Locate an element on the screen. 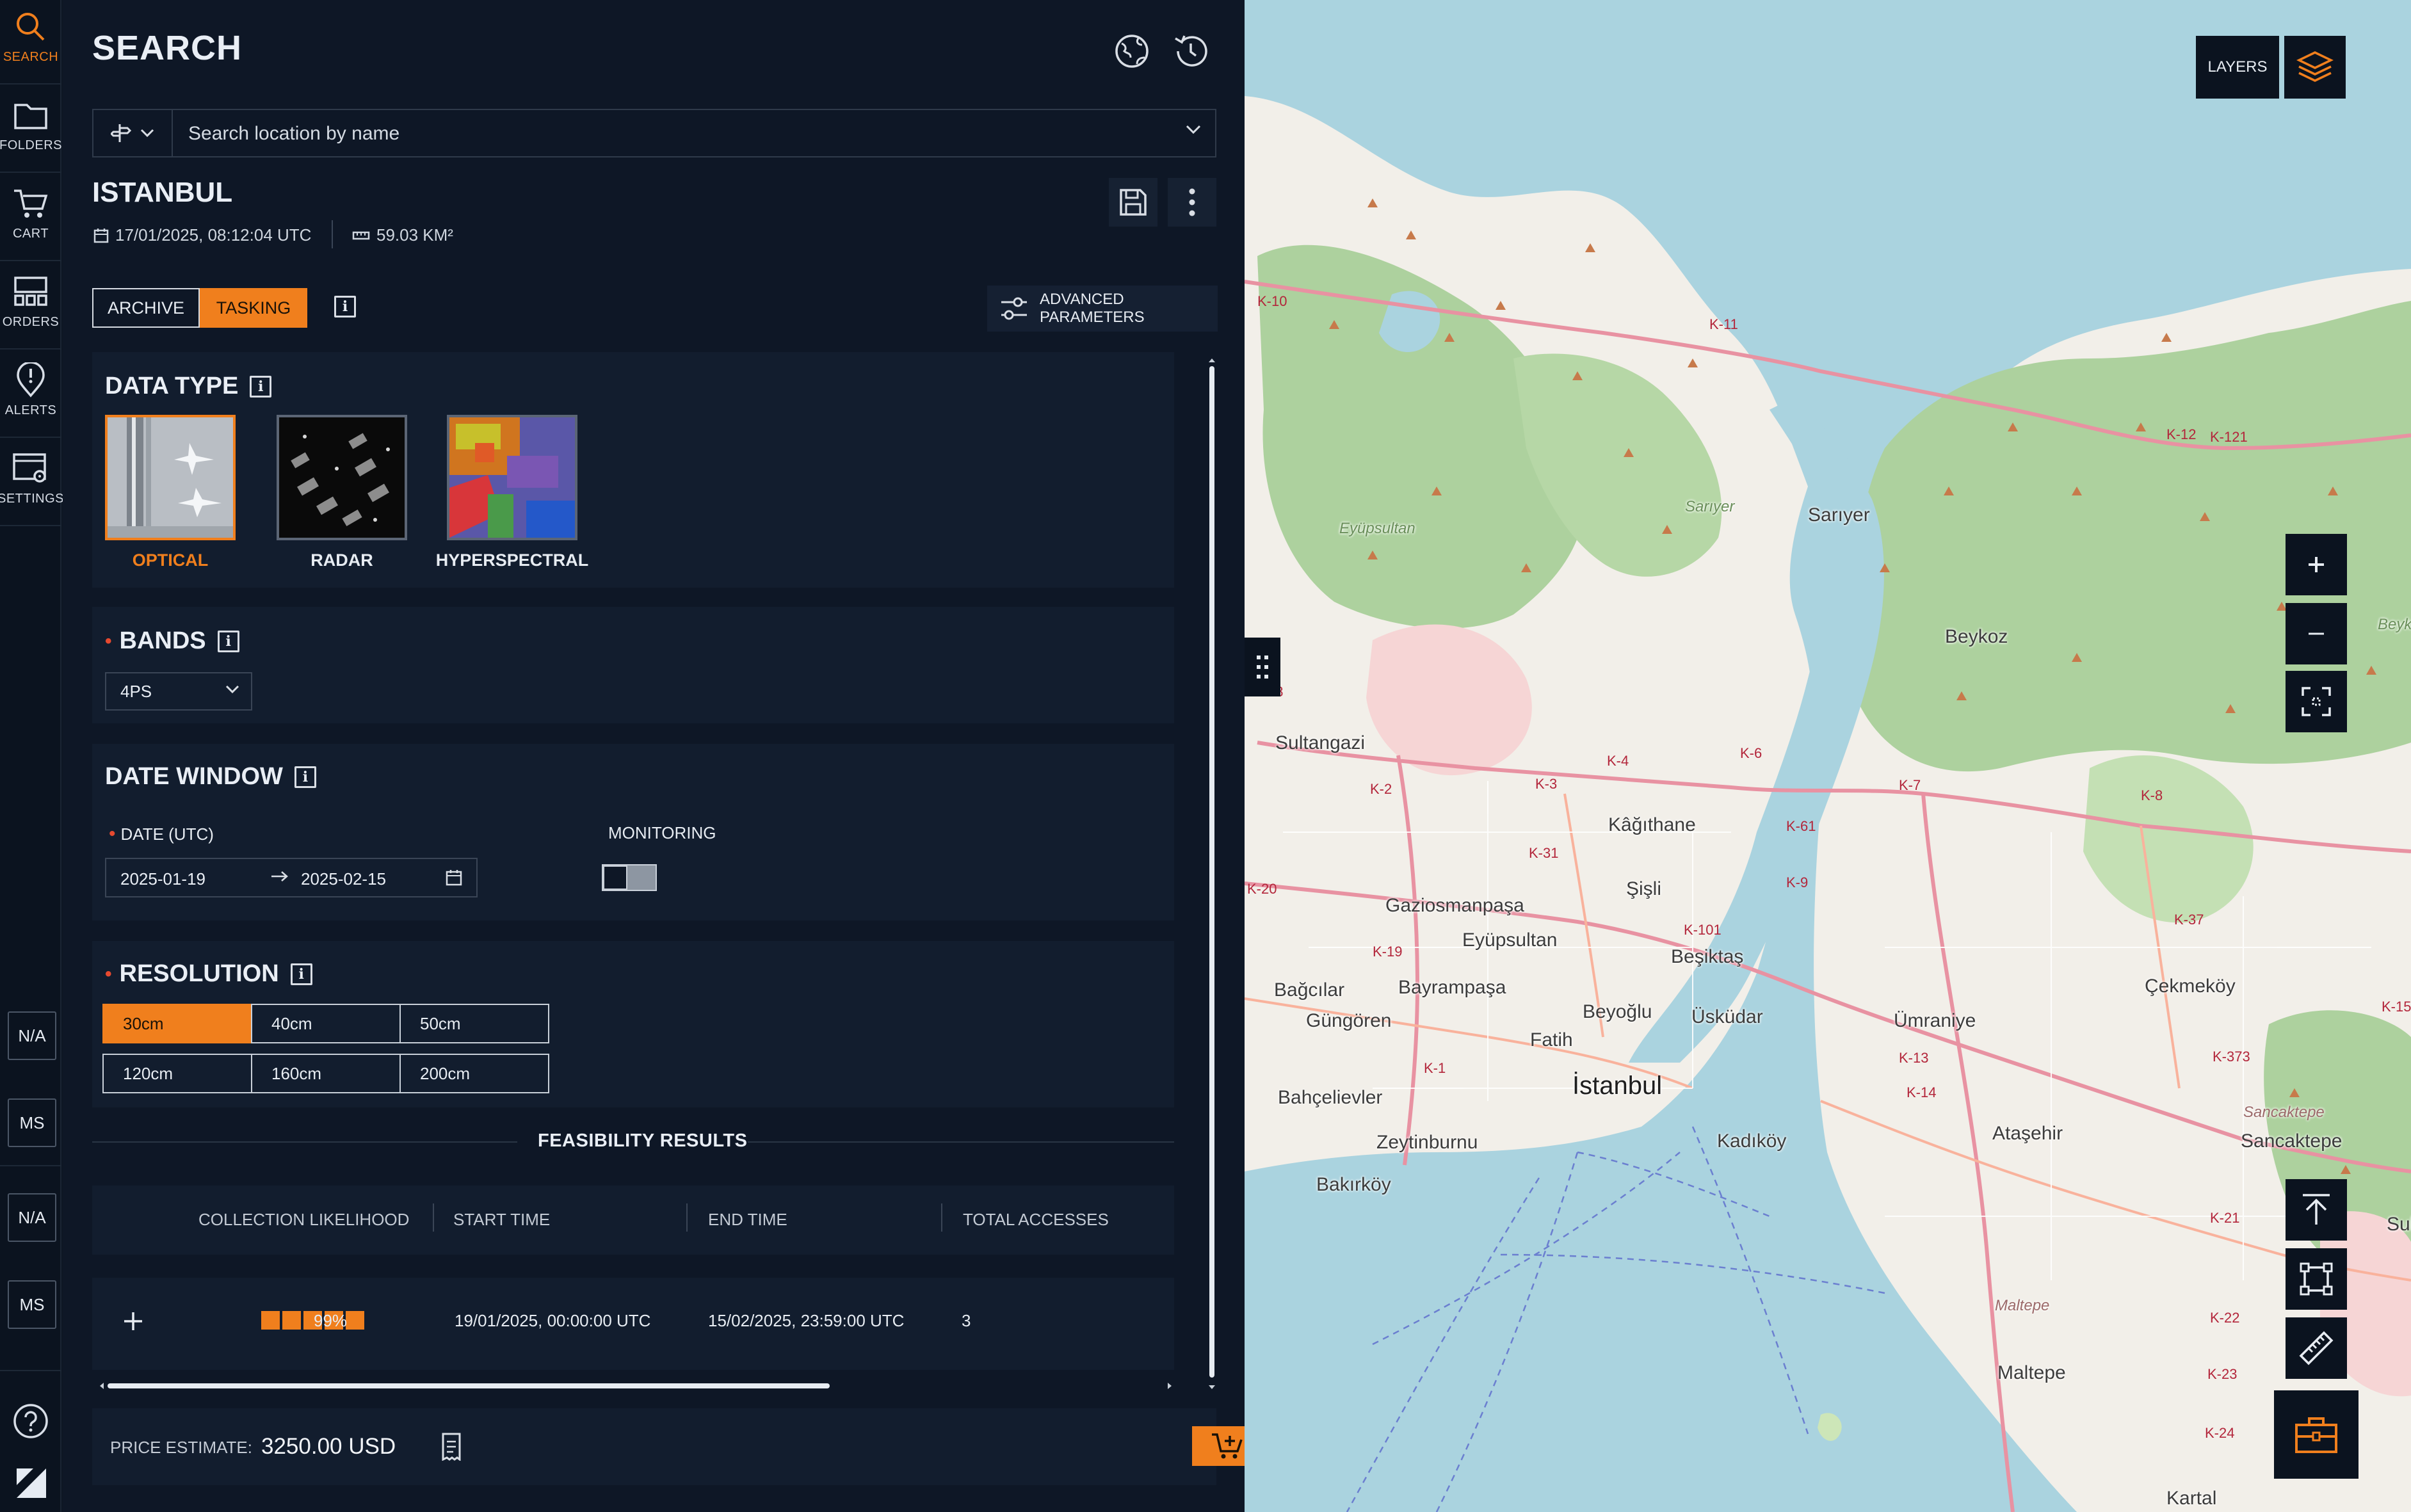 The image size is (2411, 1512). required-marker: • is located at coordinates (112, 833).